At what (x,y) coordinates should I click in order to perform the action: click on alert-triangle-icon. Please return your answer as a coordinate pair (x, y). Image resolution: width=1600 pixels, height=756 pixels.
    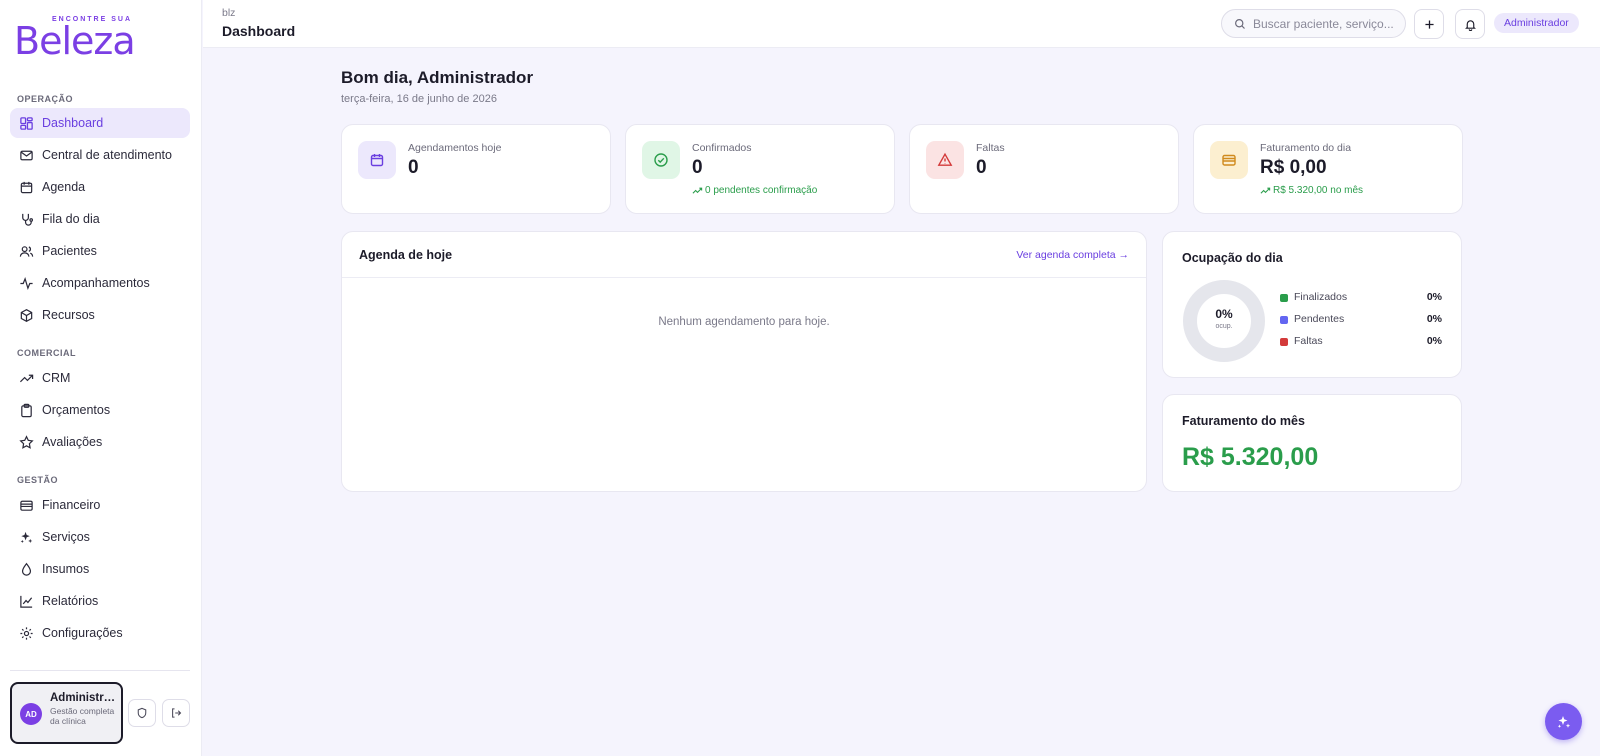
    Looking at the image, I should click on (945, 159).